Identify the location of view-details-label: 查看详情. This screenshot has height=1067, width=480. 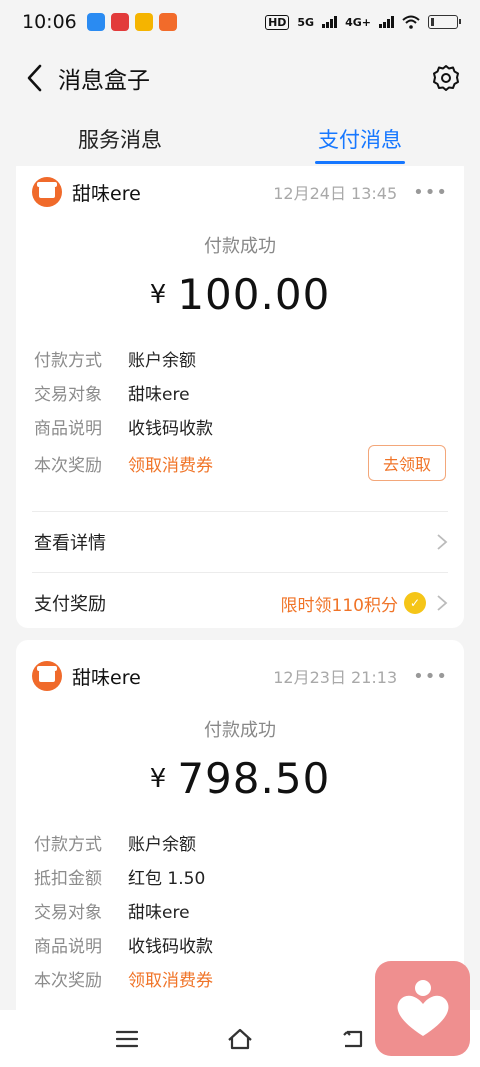
(70, 543).